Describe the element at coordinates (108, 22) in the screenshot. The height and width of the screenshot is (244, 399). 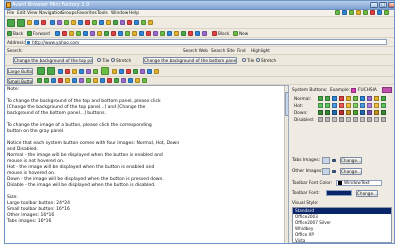
I see `popup-icon` at that location.